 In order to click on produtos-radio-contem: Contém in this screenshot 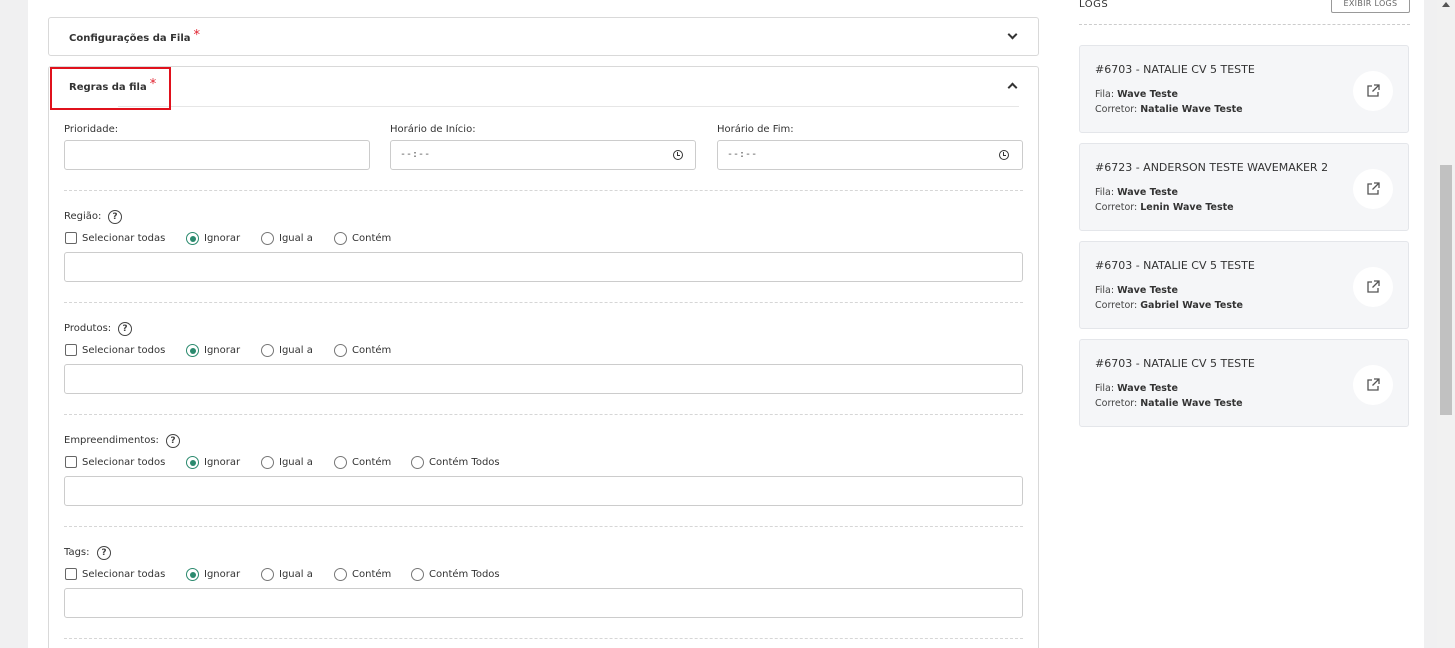, I will do `click(362, 350)`.